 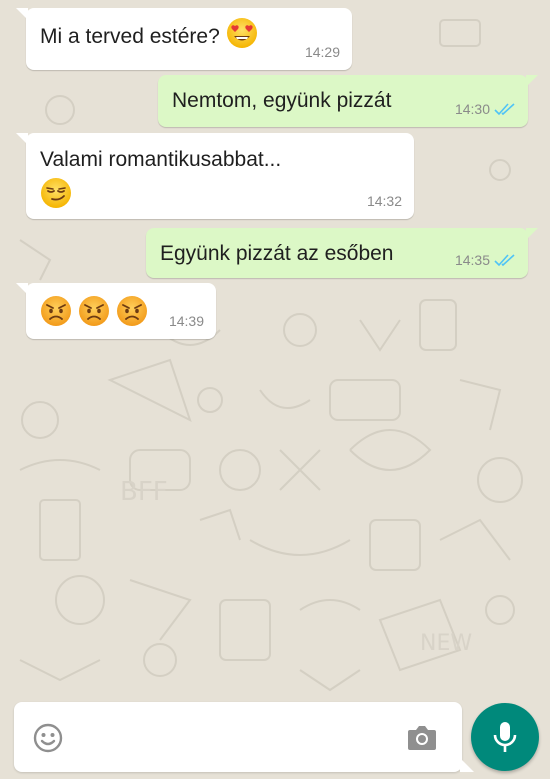 What do you see at coordinates (48, 738) in the screenshot?
I see `emoji-icon` at bounding box center [48, 738].